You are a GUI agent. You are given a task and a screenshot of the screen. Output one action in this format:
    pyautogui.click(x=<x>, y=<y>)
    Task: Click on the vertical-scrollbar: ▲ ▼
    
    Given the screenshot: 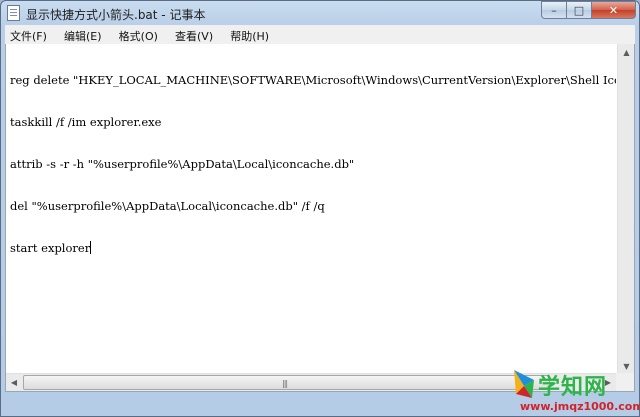 What is the action you would take?
    pyautogui.click(x=625, y=209)
    